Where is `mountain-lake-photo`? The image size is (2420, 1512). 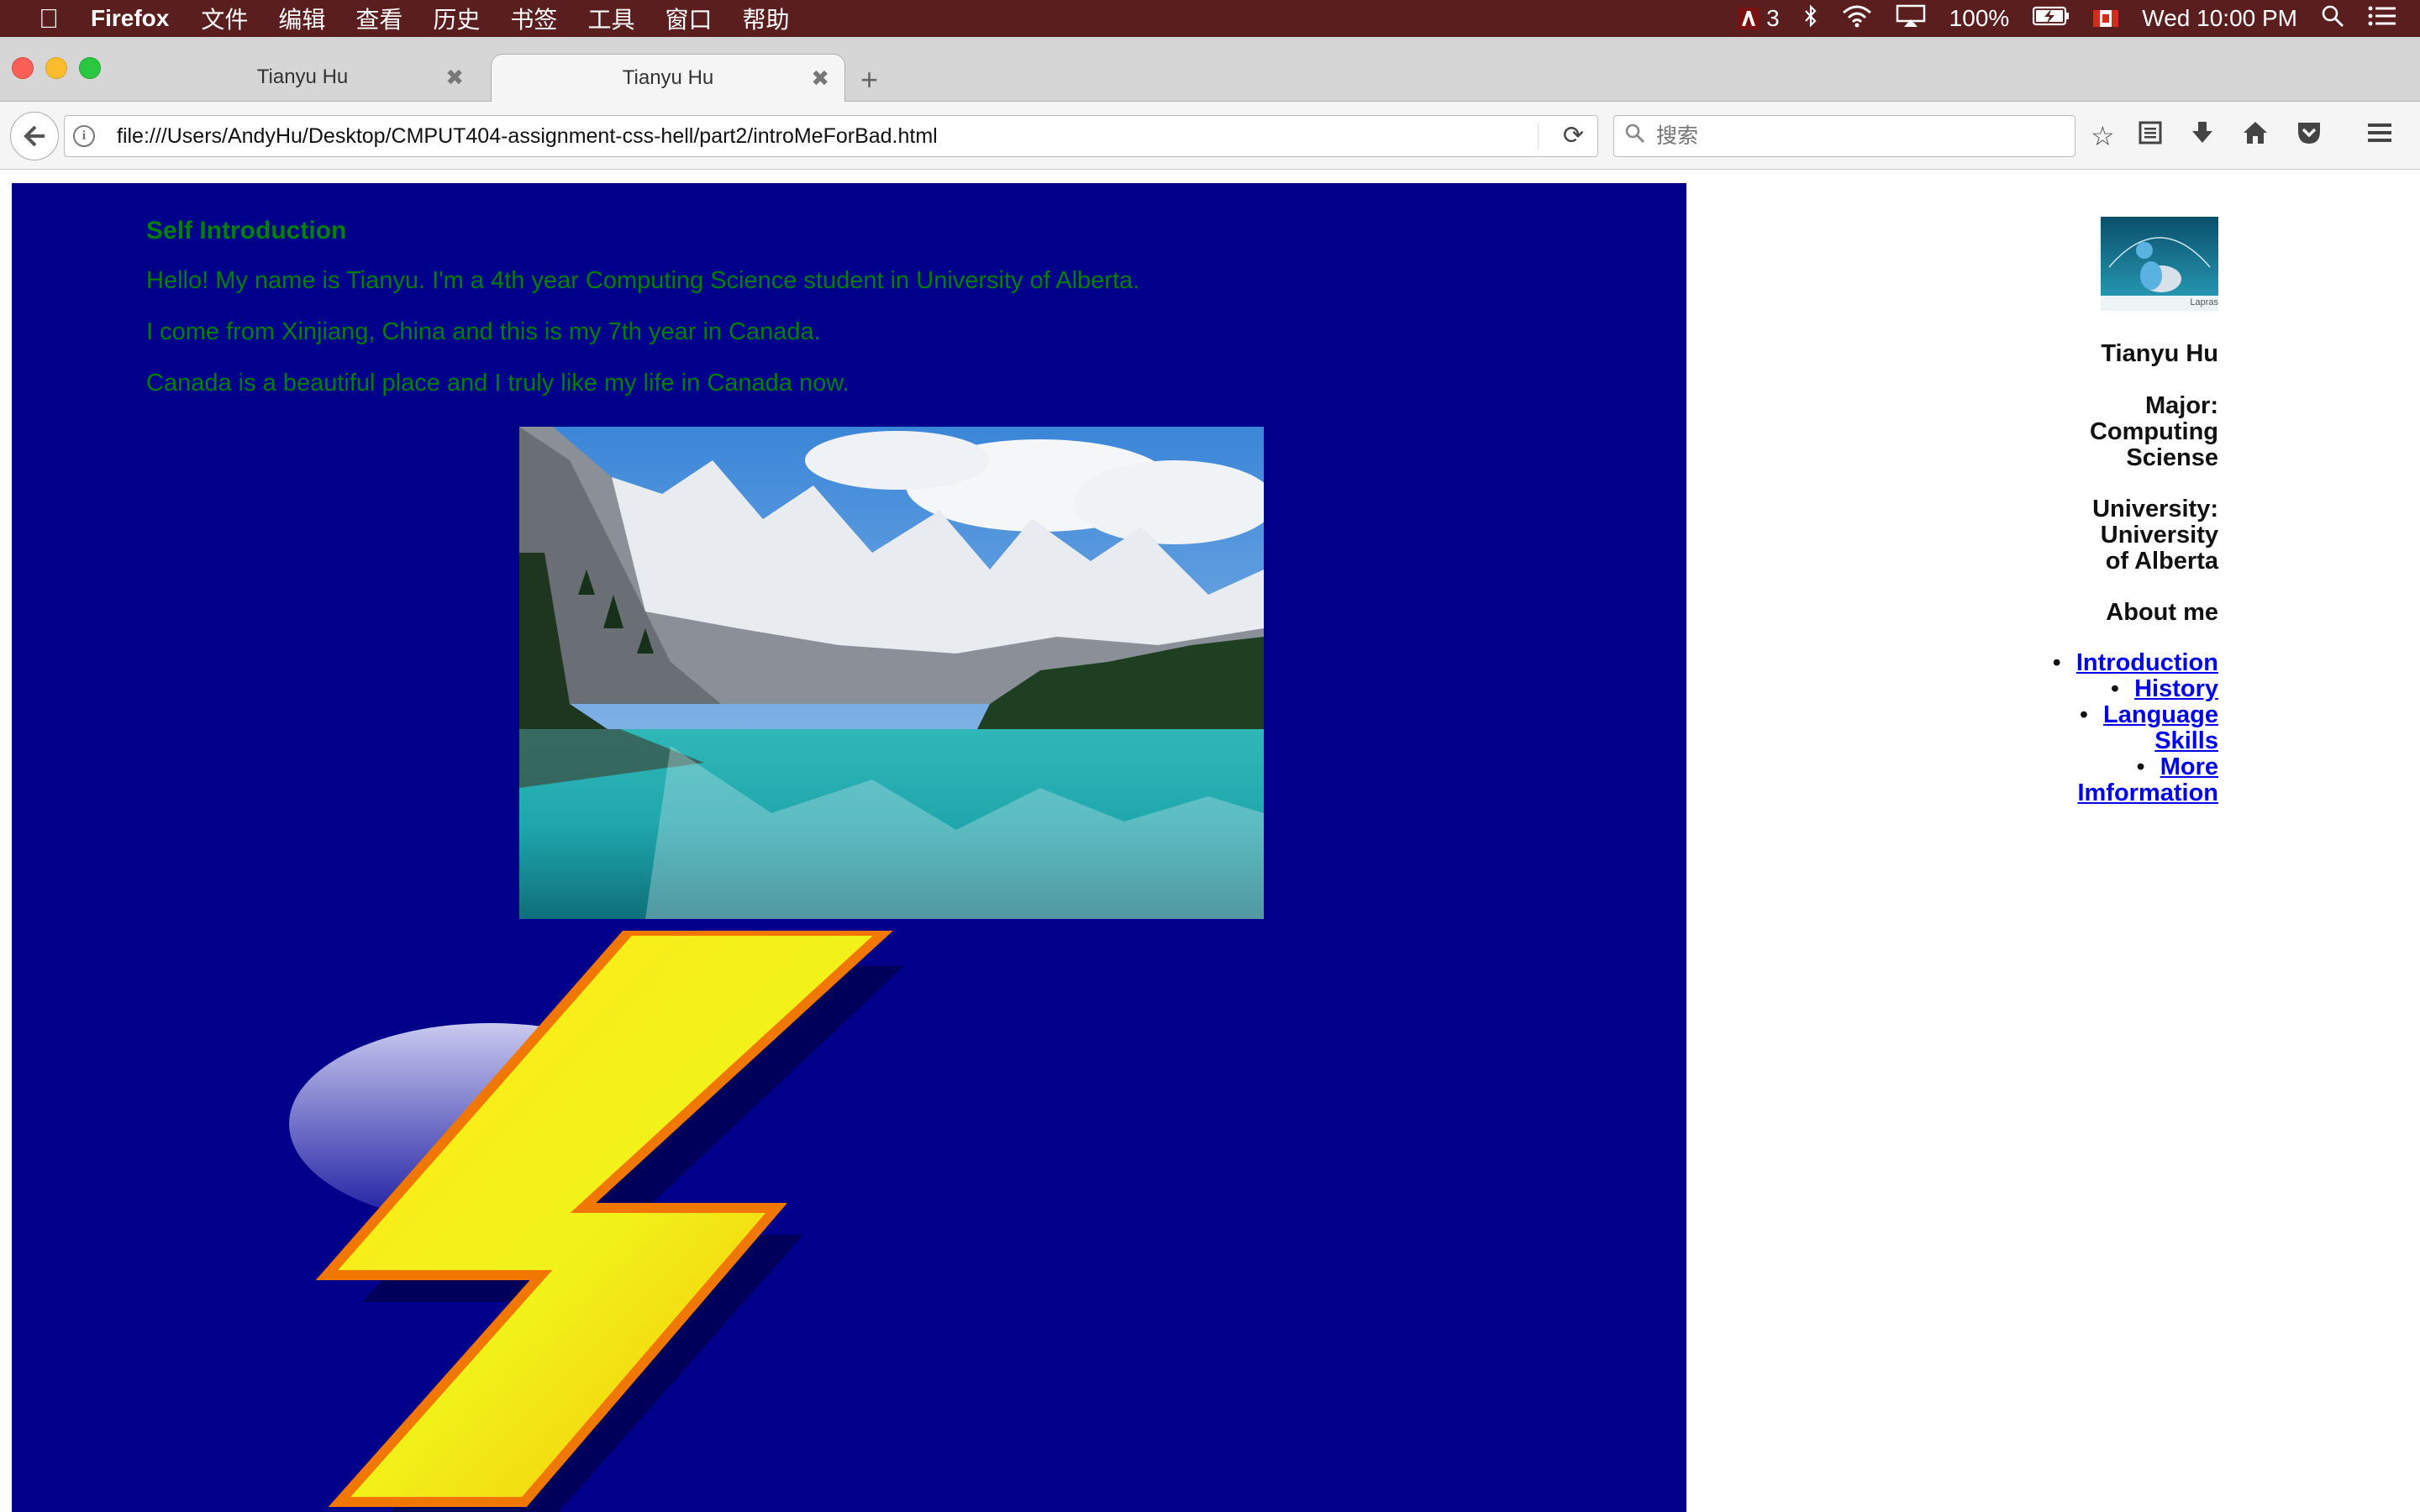 mountain-lake-photo is located at coordinates (892, 673).